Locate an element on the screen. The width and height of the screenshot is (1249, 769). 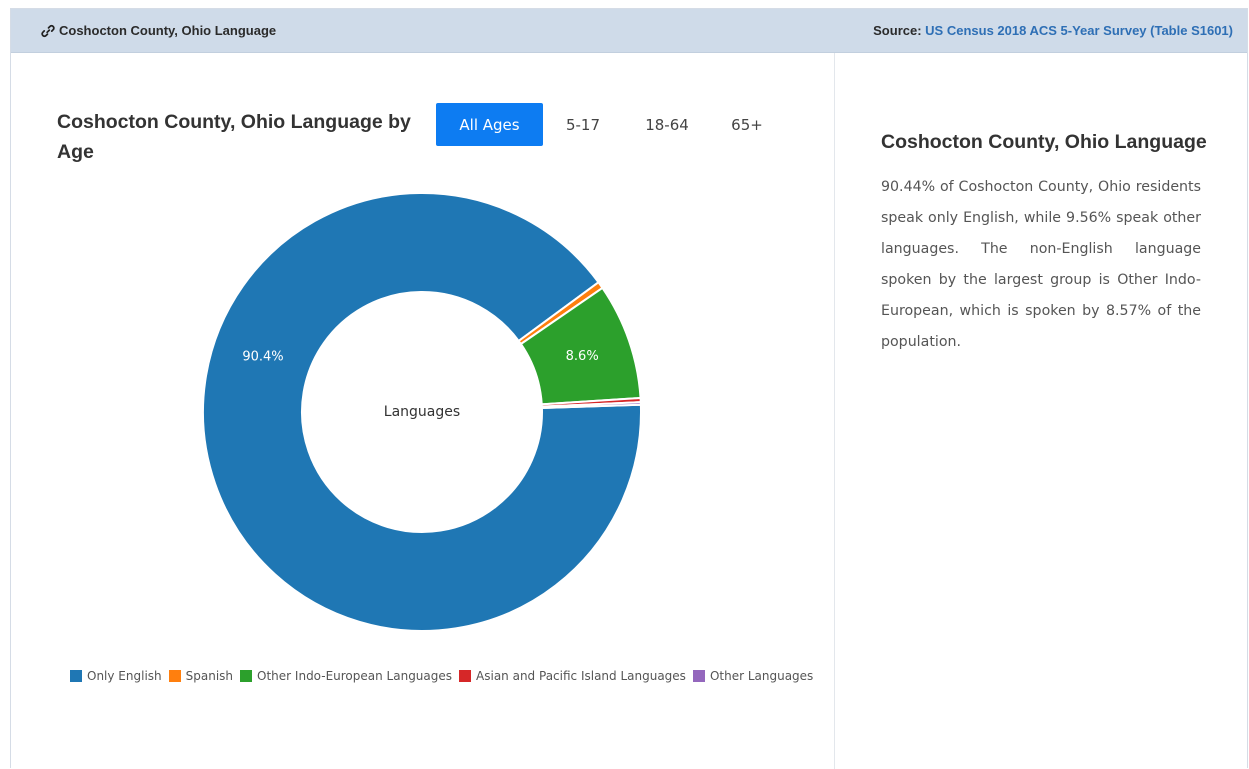
side-panel-title: Coshocton County, Ohio Language is located at coordinates (1044, 142).